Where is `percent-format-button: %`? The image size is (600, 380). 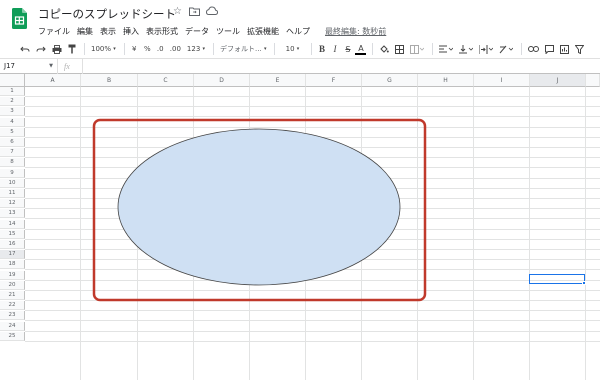 percent-format-button: % is located at coordinates (147, 49).